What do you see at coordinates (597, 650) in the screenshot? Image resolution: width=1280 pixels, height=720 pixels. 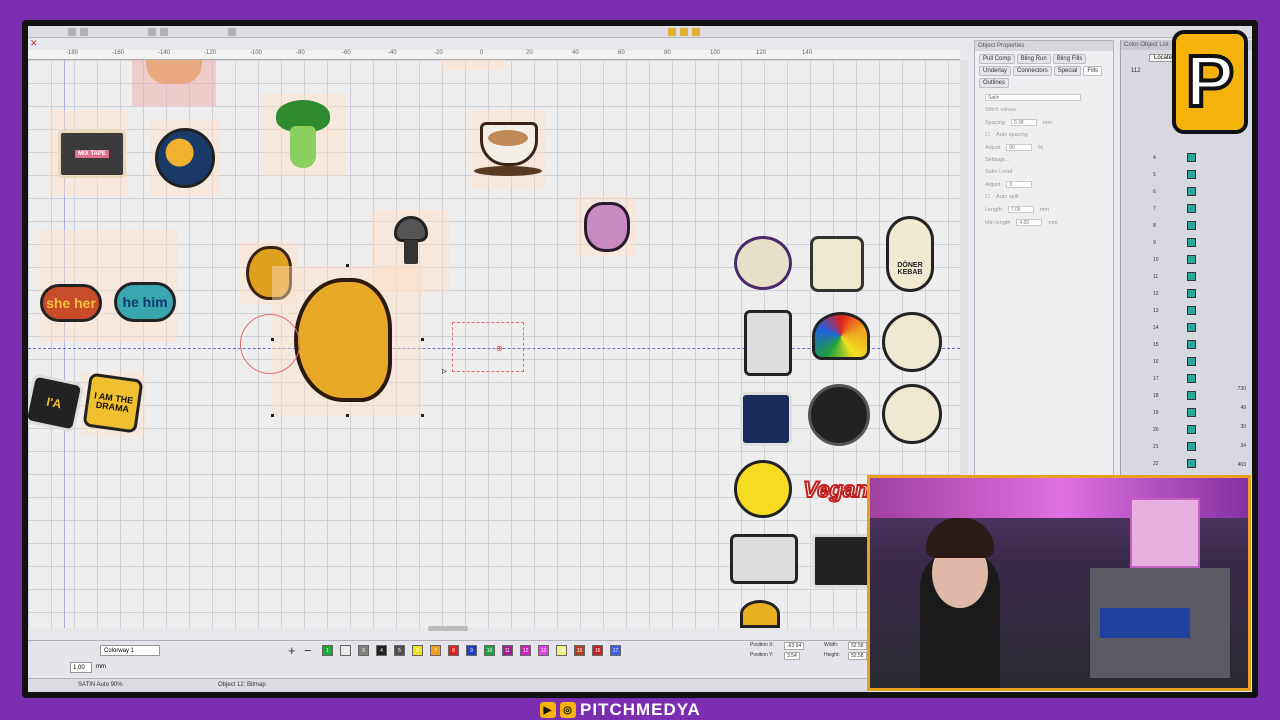 I see `color-swatch-16: 16` at bounding box center [597, 650].